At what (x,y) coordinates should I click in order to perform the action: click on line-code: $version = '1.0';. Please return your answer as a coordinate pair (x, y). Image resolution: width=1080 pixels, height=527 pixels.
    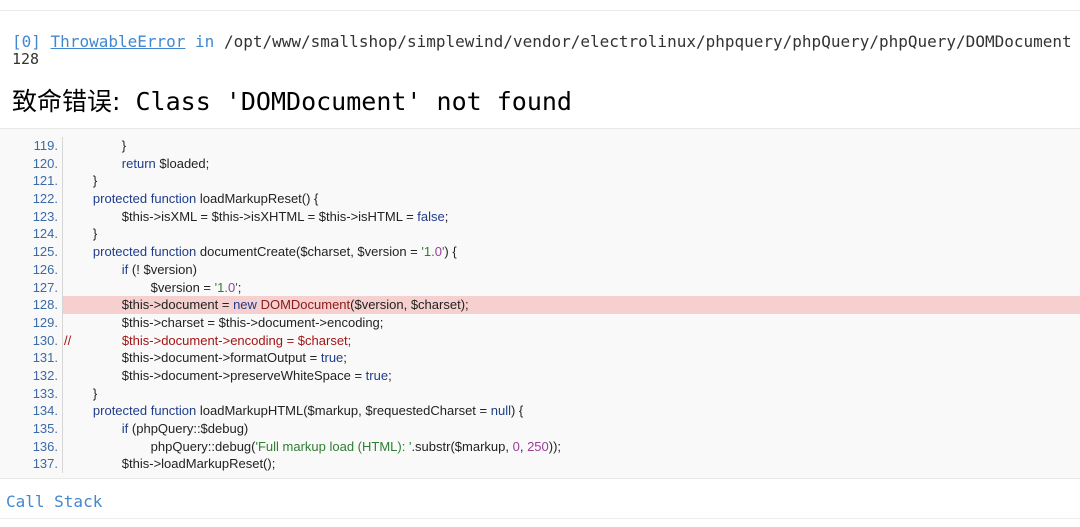
    Looking at the image, I should click on (153, 287).